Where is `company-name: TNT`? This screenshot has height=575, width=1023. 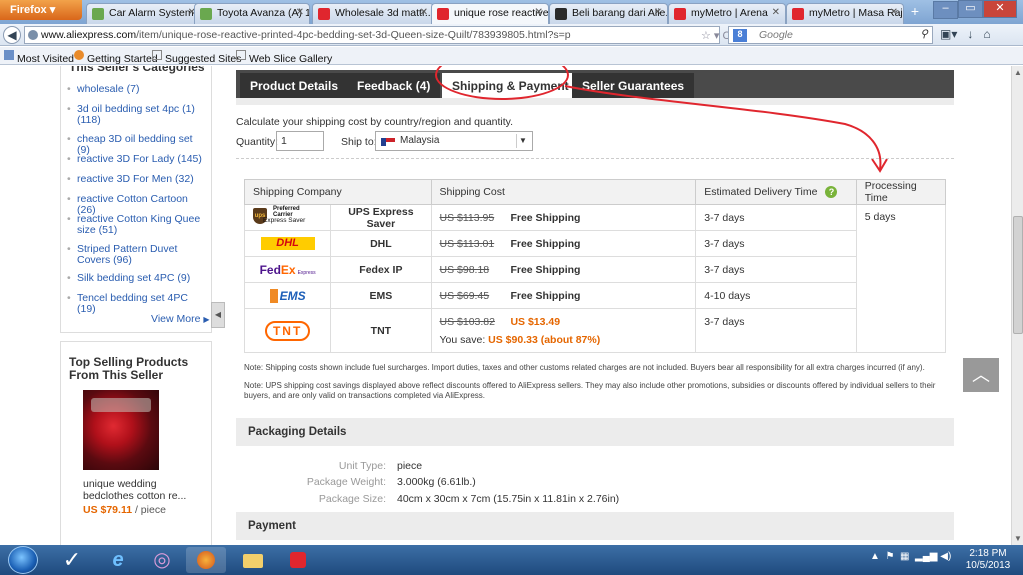
company-name: TNT is located at coordinates (381, 330).